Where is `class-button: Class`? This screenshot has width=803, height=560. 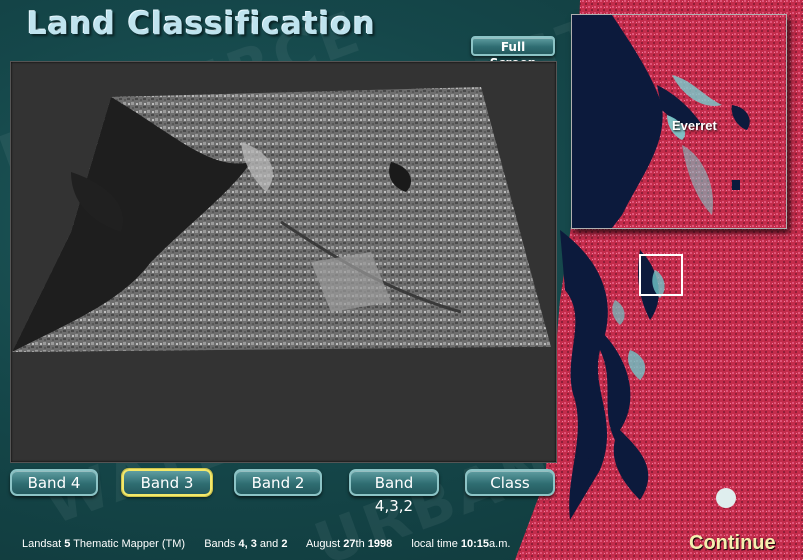
class-button: Class is located at coordinates (510, 482).